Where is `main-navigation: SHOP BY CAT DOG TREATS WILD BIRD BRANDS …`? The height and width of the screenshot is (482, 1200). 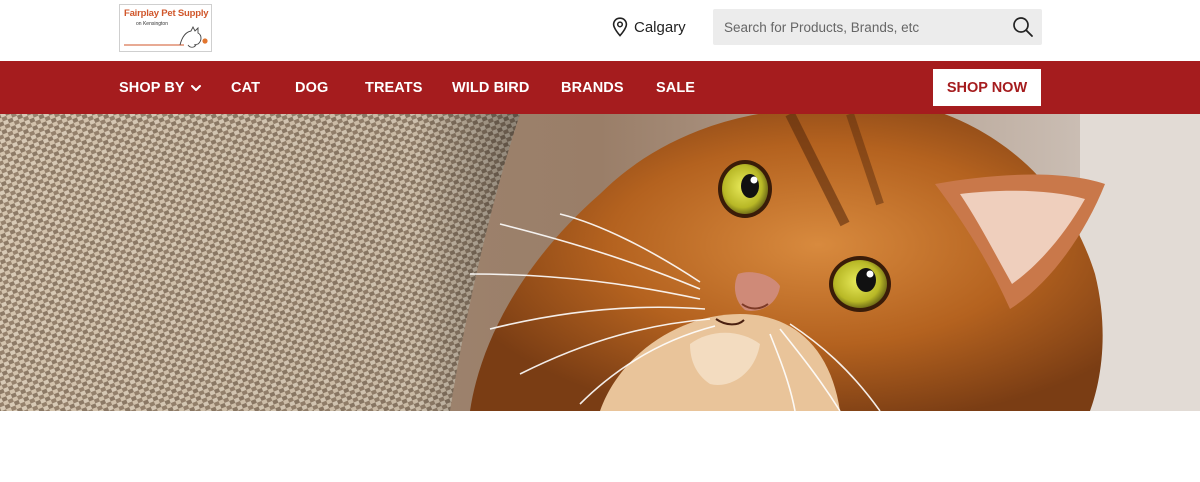 main-navigation: SHOP BY CAT DOG TREATS WILD BIRD BRANDS … is located at coordinates (600, 87).